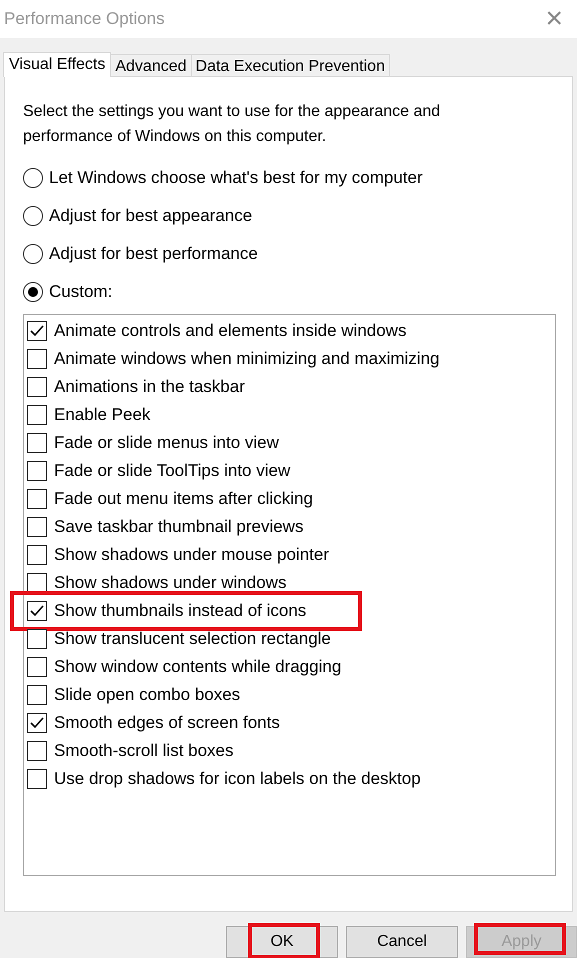  What do you see at coordinates (166, 443) in the screenshot?
I see `effect-label: Fade or slide menus into view` at bounding box center [166, 443].